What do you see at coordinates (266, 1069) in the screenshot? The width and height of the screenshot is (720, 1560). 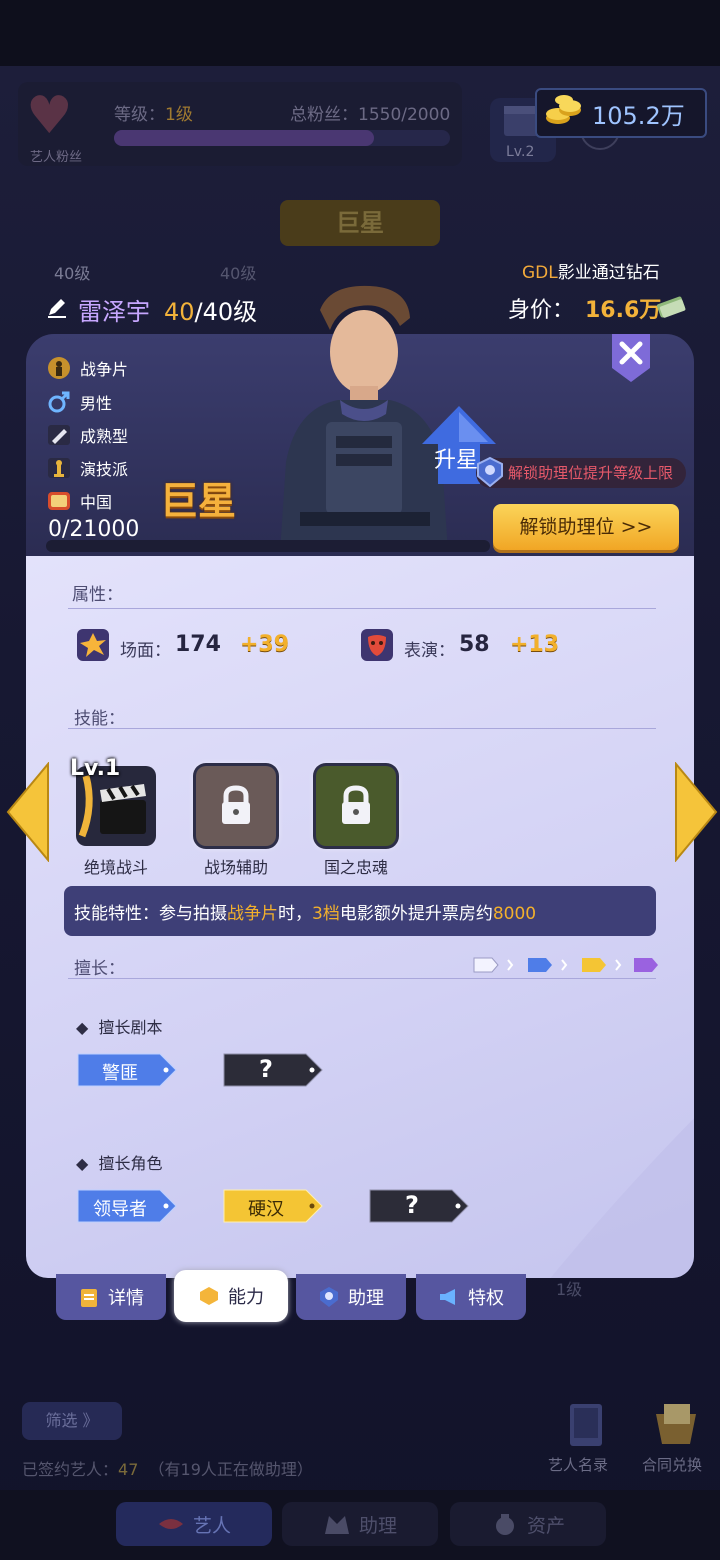 I see `script-tag-2-label: ?` at bounding box center [266, 1069].